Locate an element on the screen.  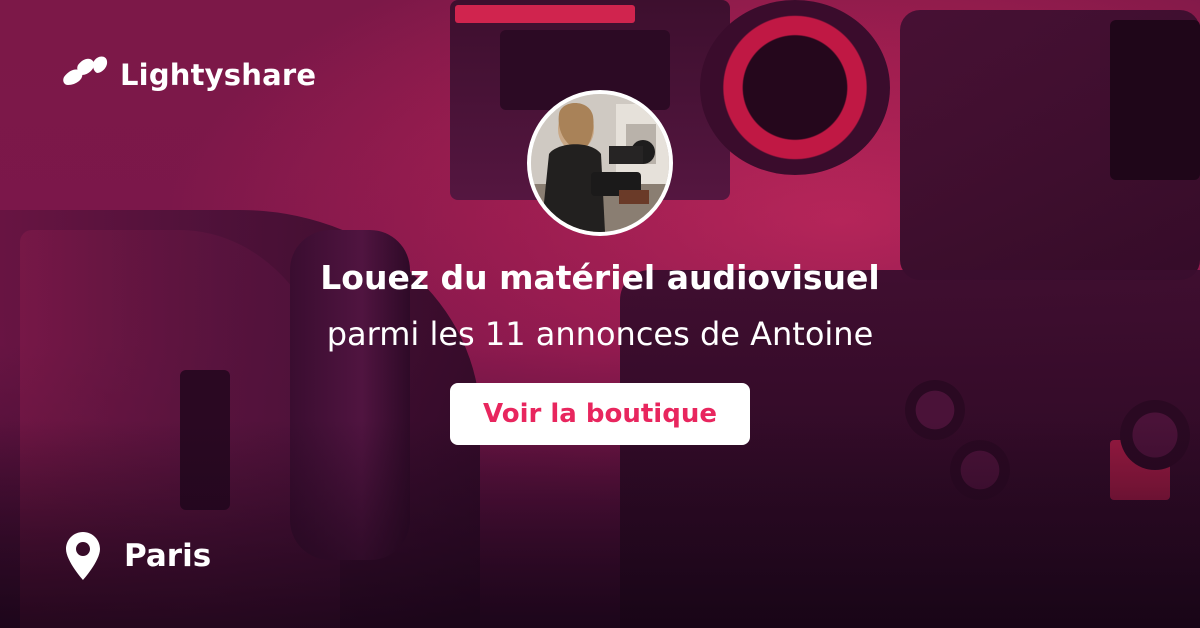
lightyshare-logo-icon is located at coordinates (85, 70).